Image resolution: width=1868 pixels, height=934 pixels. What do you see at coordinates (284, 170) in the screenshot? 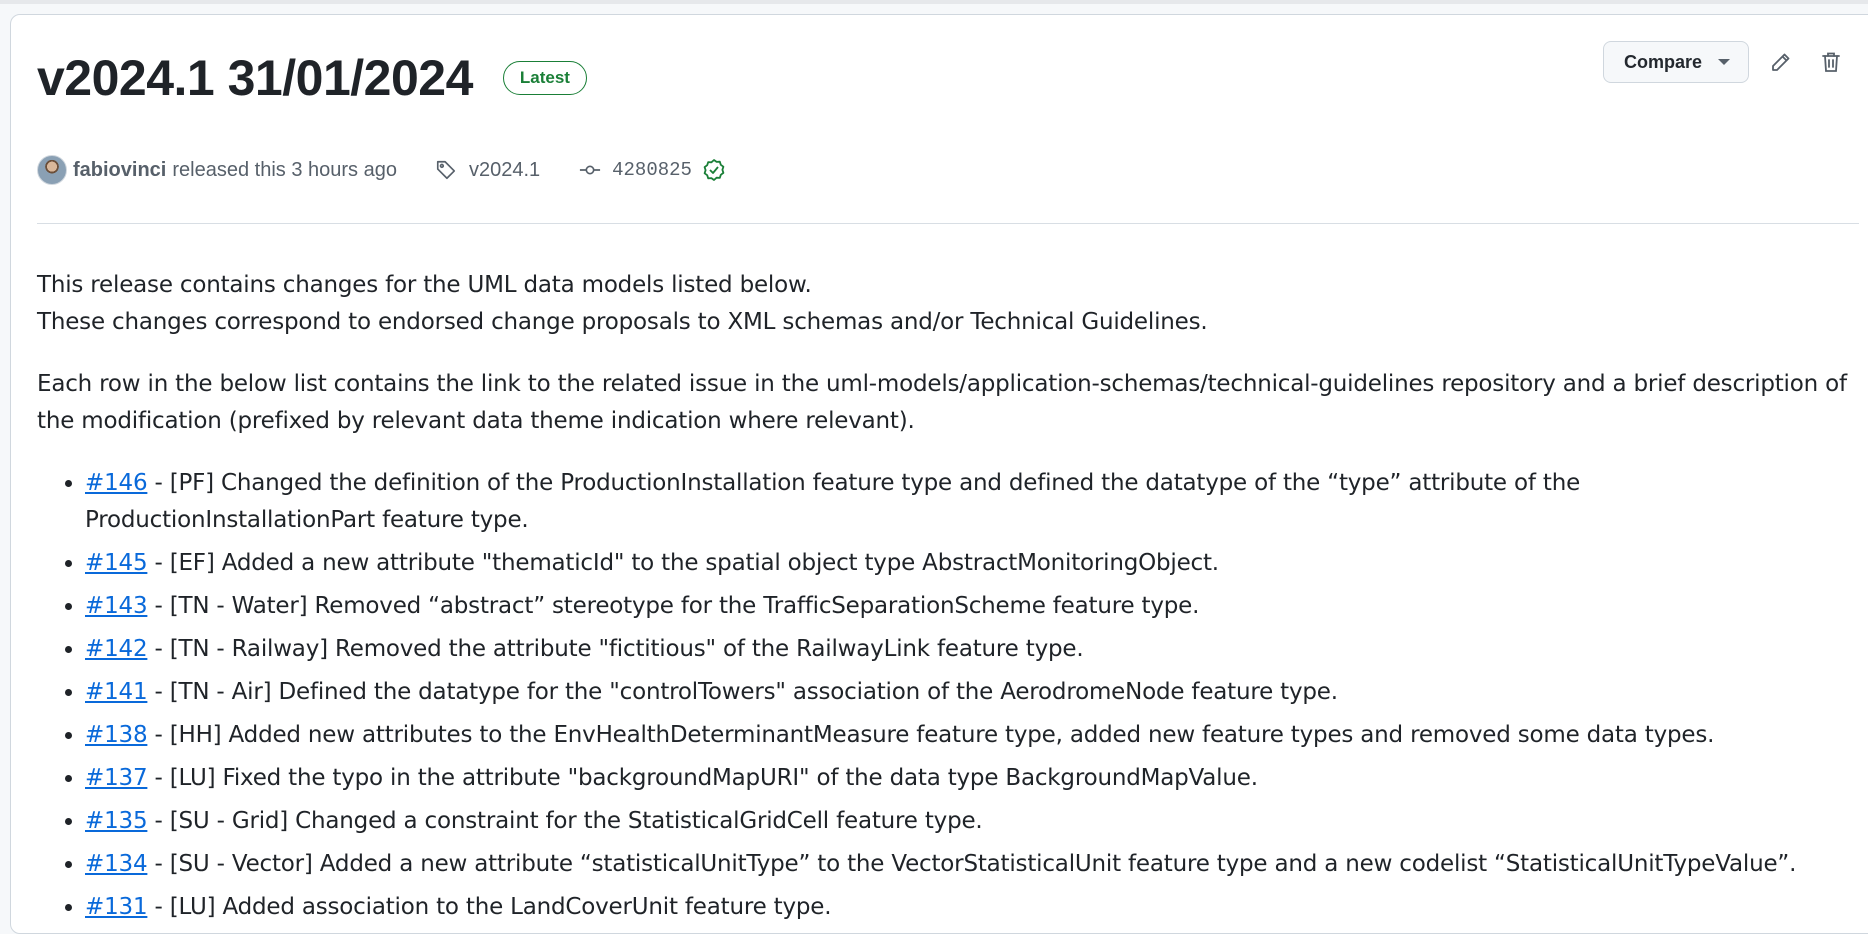
I see `released-text: released this 3 hours ago` at bounding box center [284, 170].